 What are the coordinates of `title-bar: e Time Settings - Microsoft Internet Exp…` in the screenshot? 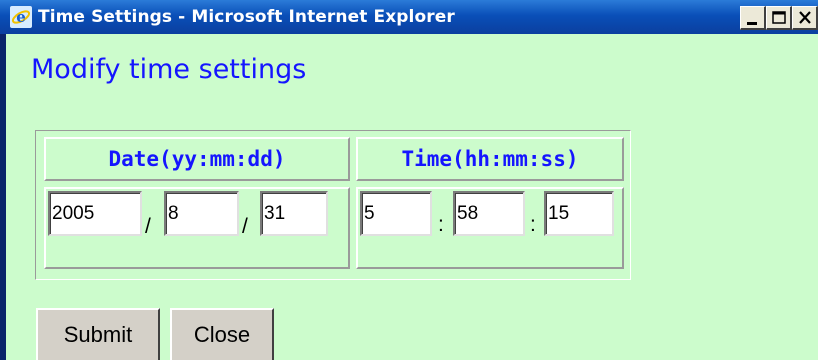 It's located at (409, 17).